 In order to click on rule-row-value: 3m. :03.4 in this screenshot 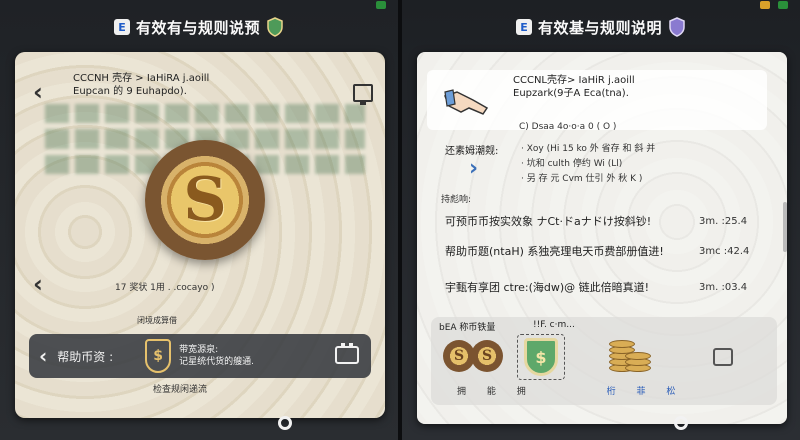, I will do `click(723, 287)`.